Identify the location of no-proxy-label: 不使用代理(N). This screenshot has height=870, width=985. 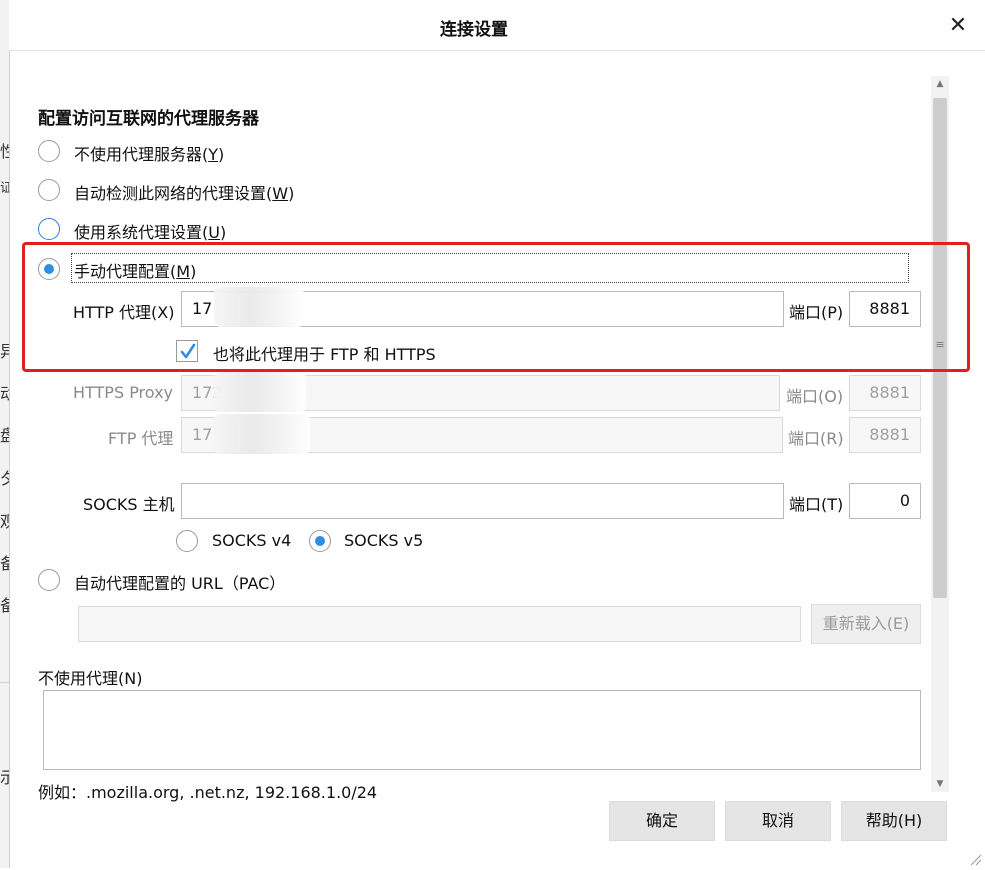
(90, 678).